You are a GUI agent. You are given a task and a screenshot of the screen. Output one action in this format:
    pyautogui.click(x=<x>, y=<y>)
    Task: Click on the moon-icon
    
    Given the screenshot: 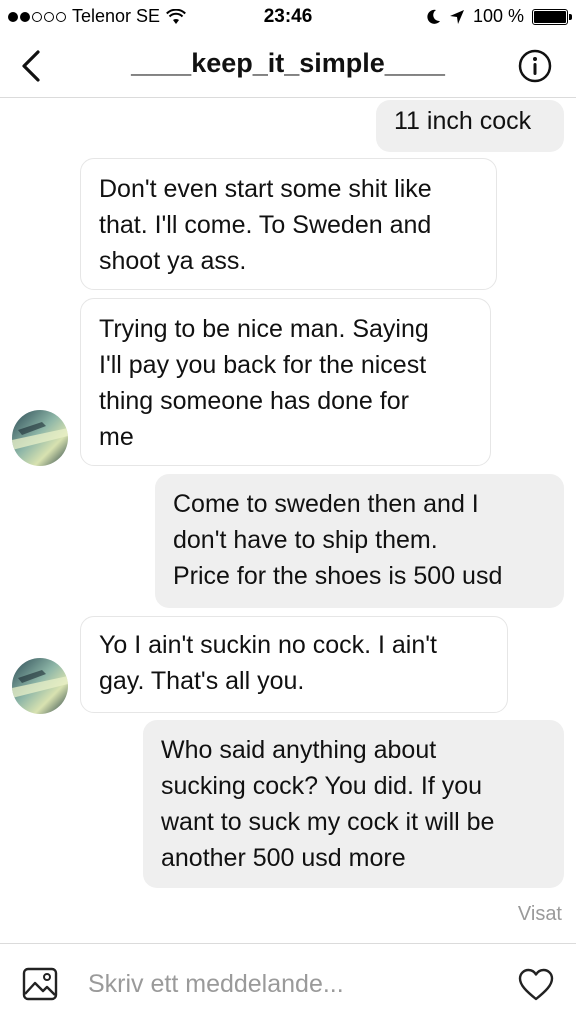 What is the action you would take?
    pyautogui.click(x=433, y=16)
    